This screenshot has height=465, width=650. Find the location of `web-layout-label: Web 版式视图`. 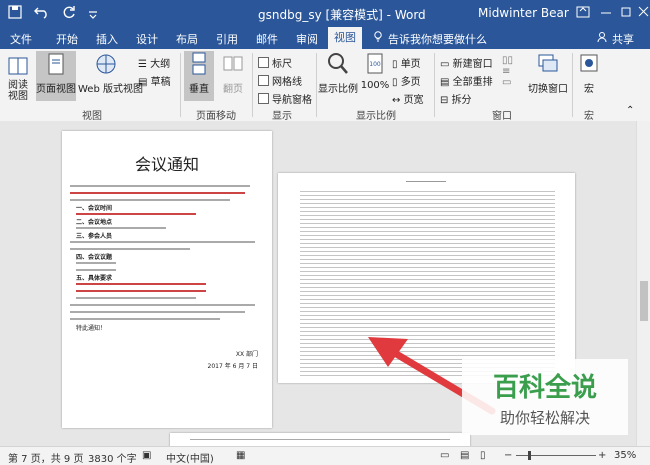

web-layout-label: Web 版式视图 is located at coordinates (110, 89).